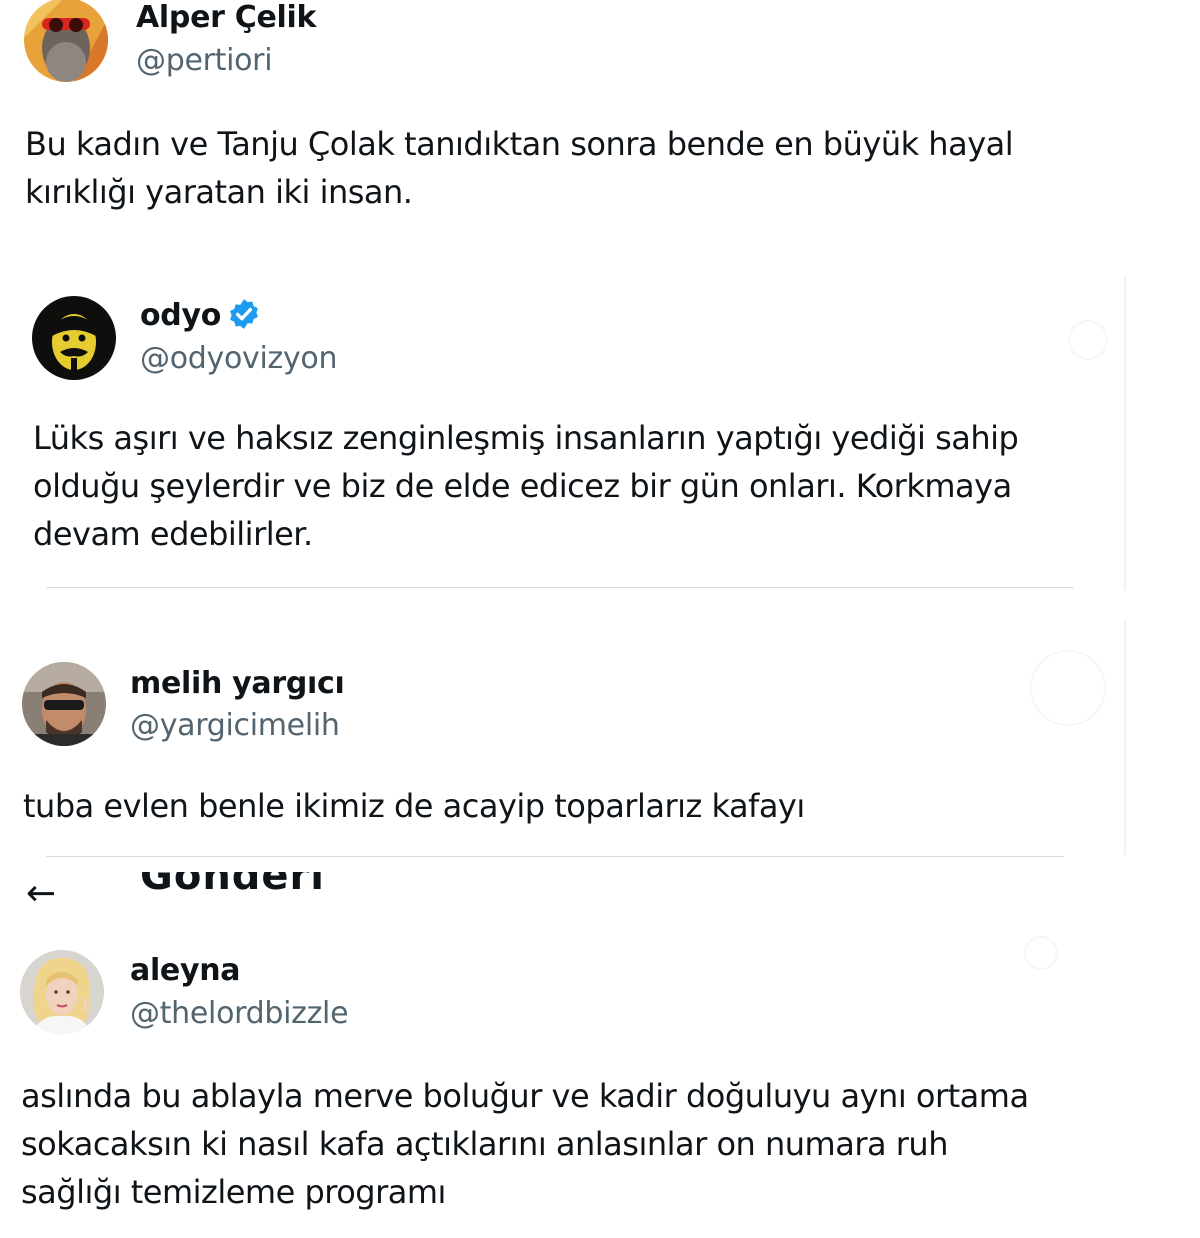 The height and width of the screenshot is (1238, 1200). What do you see at coordinates (62, 992) in the screenshot?
I see `avatar` at bounding box center [62, 992].